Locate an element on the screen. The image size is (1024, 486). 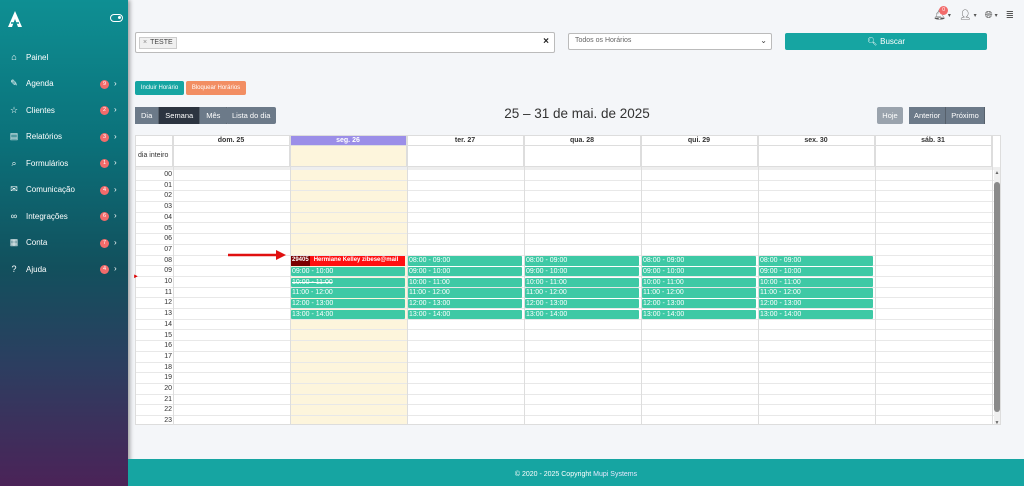
sidebar-item-agenda: ✎ Agenda 9 › is located at coordinates (64, 84).